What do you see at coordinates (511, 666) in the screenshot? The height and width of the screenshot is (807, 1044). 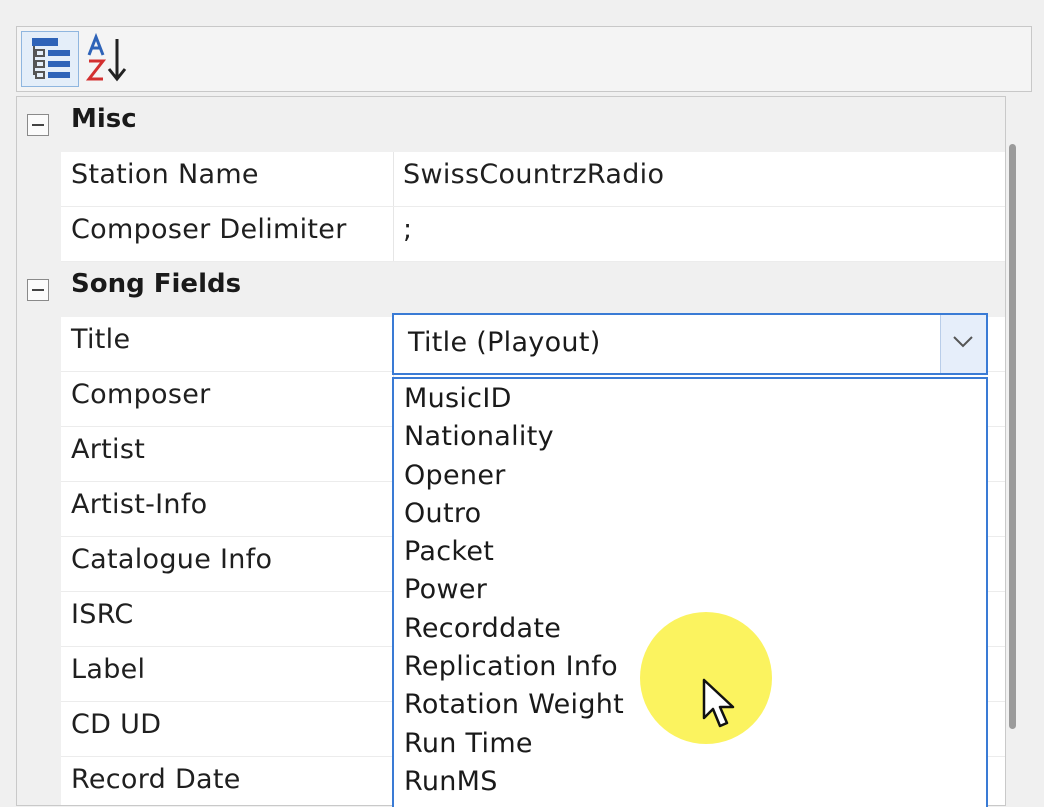 I see `dropdown-option-replication-info: Replication Info` at bounding box center [511, 666].